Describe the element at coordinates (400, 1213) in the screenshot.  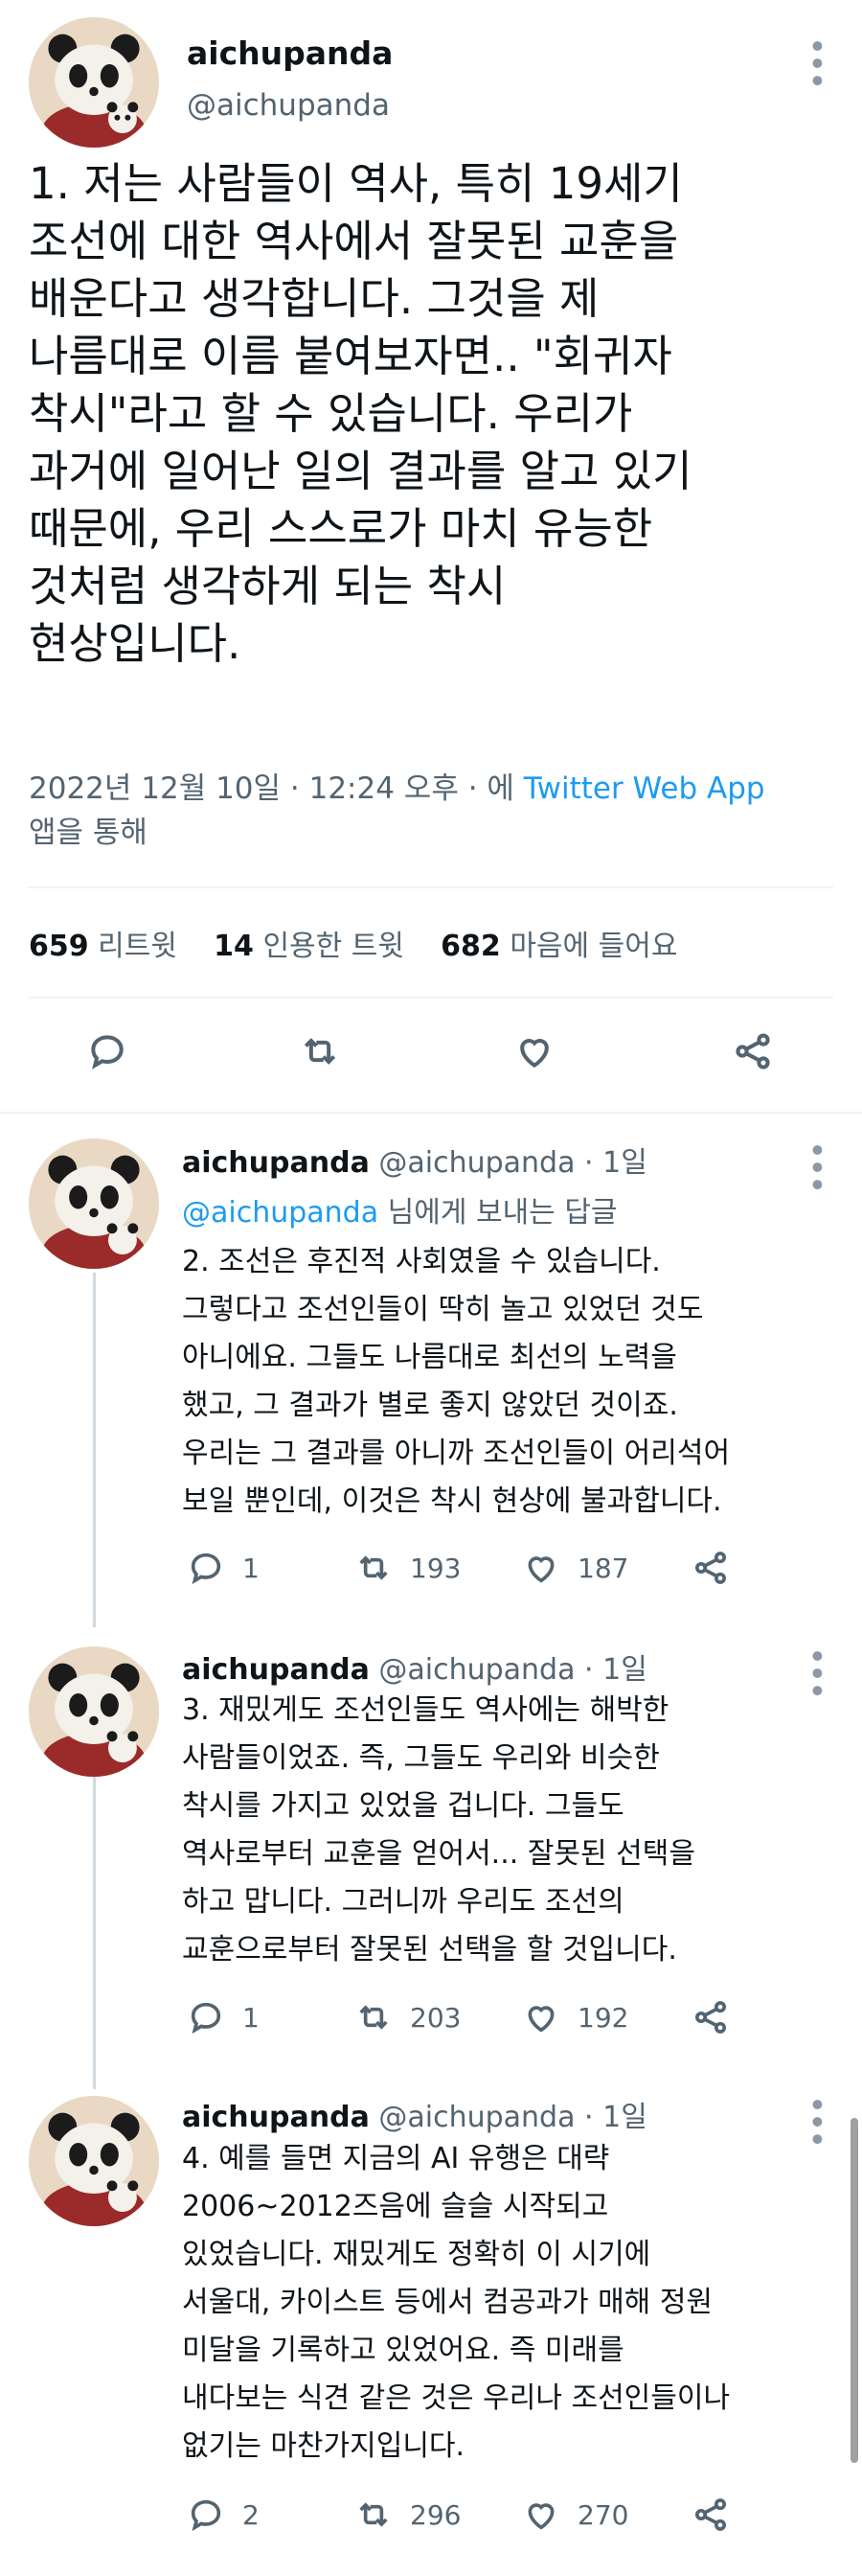
I see `replying-to: @aichupanda 님에게 보내는 답글` at that location.